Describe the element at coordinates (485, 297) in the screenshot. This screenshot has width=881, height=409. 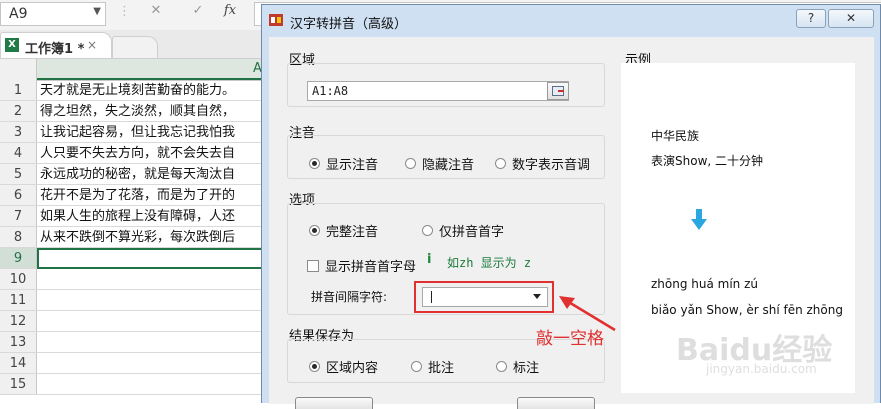
I see `separator-select` at that location.